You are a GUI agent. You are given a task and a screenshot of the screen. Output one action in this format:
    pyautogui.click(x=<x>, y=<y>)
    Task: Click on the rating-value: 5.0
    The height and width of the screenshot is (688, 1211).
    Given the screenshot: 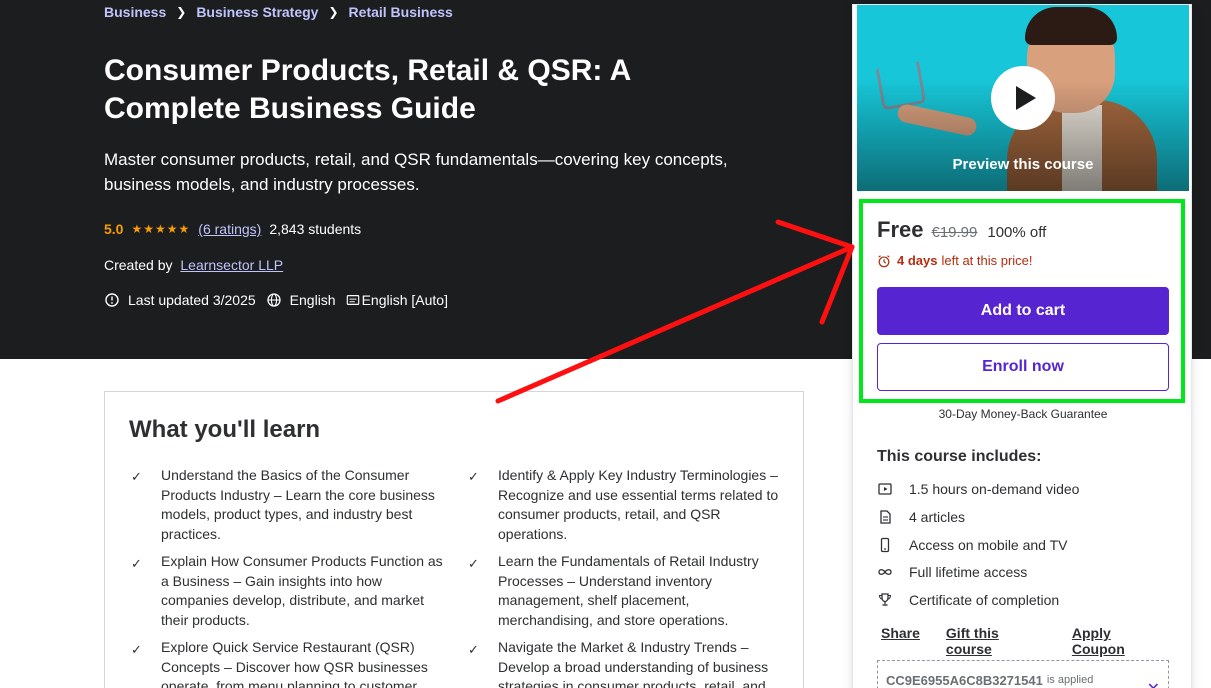 What is the action you would take?
    pyautogui.click(x=114, y=229)
    